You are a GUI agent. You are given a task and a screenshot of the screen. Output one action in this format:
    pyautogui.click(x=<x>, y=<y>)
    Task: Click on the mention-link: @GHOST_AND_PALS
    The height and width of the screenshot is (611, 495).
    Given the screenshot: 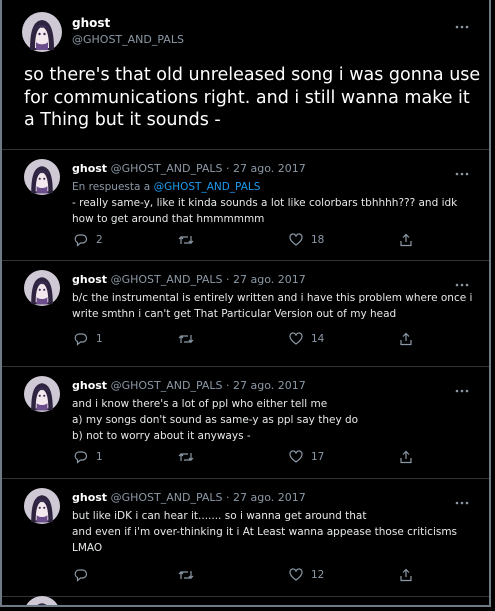 What is the action you would take?
    pyautogui.click(x=207, y=187)
    